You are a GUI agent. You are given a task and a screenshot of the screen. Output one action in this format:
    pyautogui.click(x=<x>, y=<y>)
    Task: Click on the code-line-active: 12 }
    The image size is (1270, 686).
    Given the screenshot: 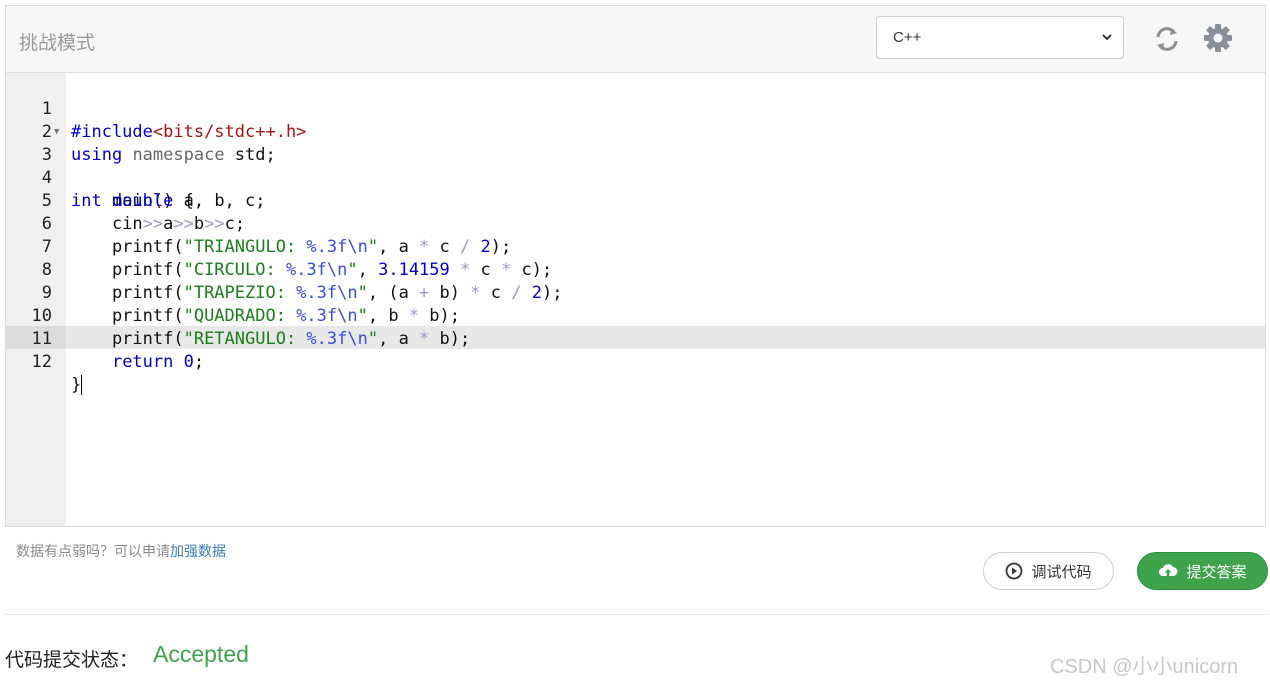 What is the action you would take?
    pyautogui.click(x=635, y=361)
    